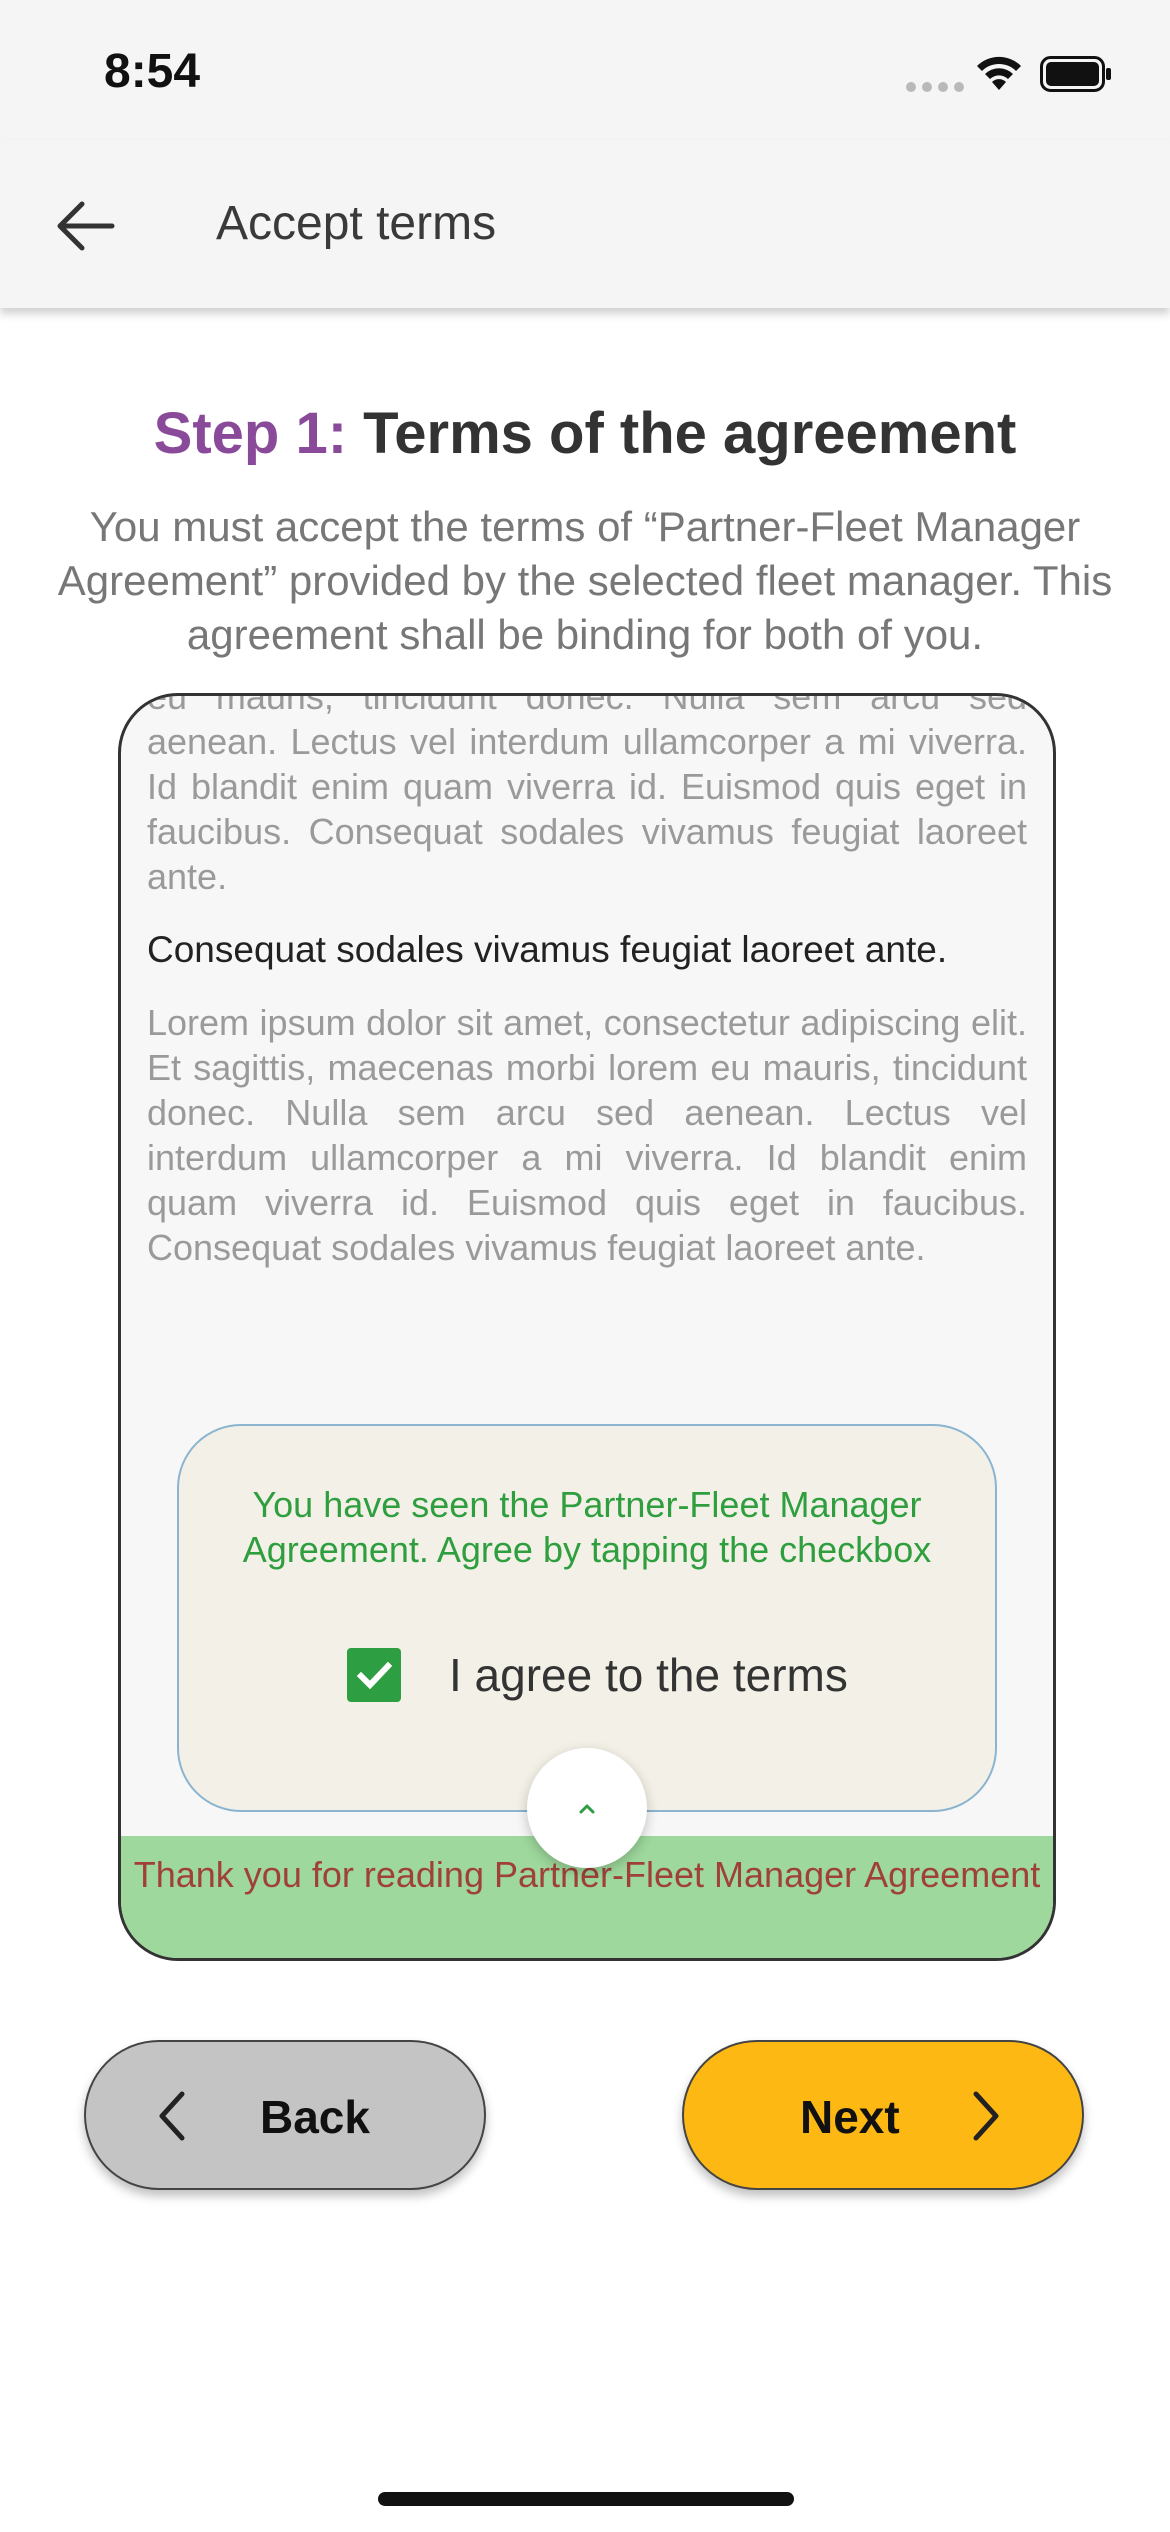 Image resolution: width=1170 pixels, height=2532 pixels. I want to click on step-prefix: Step 1:, so click(250, 433).